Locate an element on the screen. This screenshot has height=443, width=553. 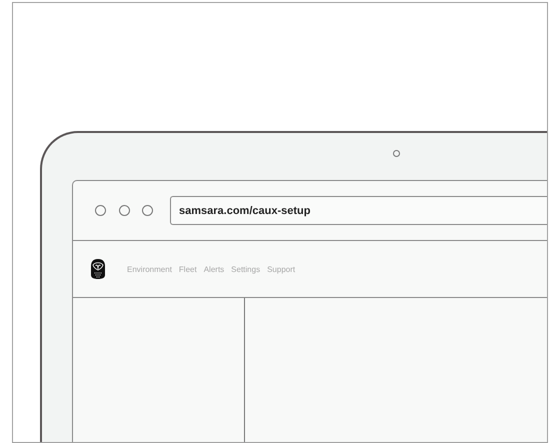
camera-icon is located at coordinates (396, 153).